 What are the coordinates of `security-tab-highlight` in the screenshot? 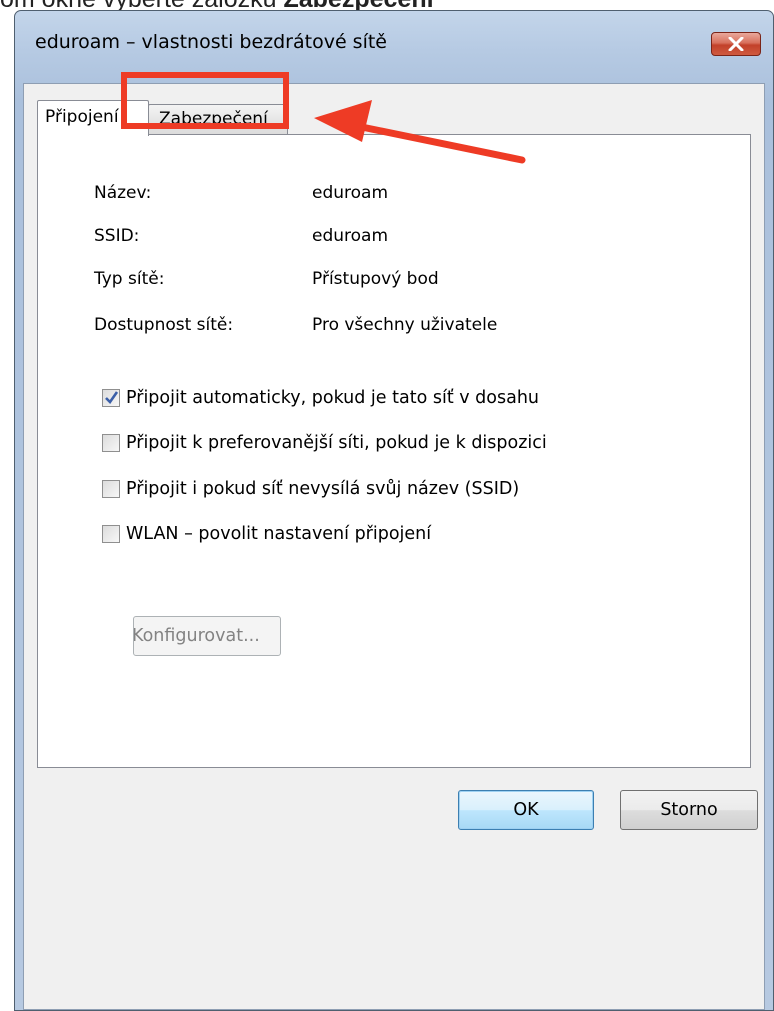 It's located at (205, 100).